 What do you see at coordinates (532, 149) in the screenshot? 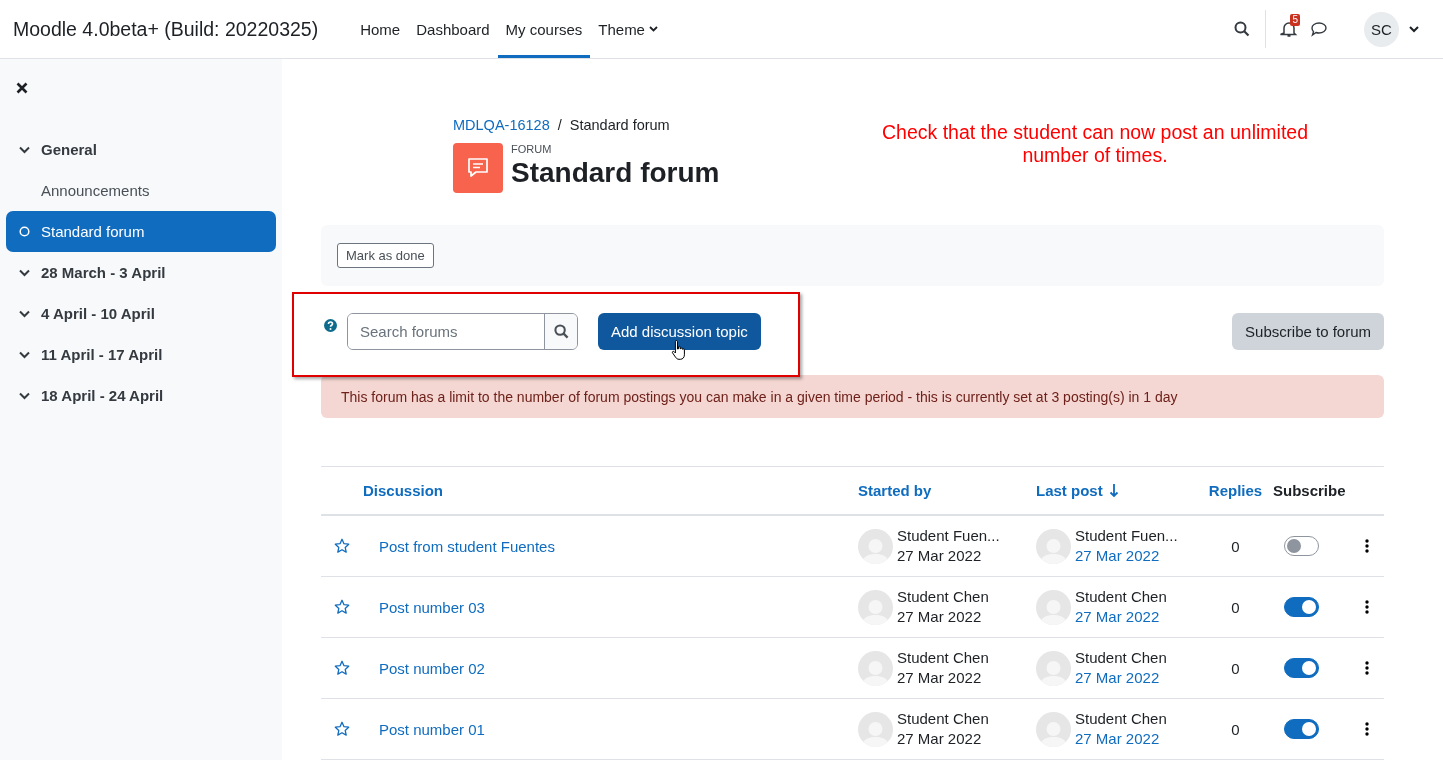
I see `activity-type-label: FORUM` at bounding box center [532, 149].